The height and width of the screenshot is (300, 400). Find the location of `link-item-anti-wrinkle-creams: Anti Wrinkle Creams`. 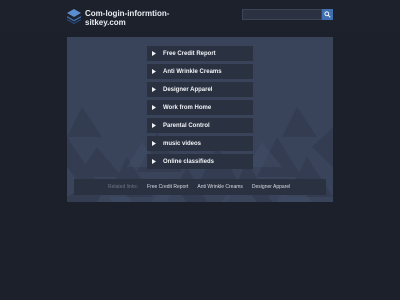

link-item-anti-wrinkle-creams: Anti Wrinkle Creams is located at coordinates (200, 71).